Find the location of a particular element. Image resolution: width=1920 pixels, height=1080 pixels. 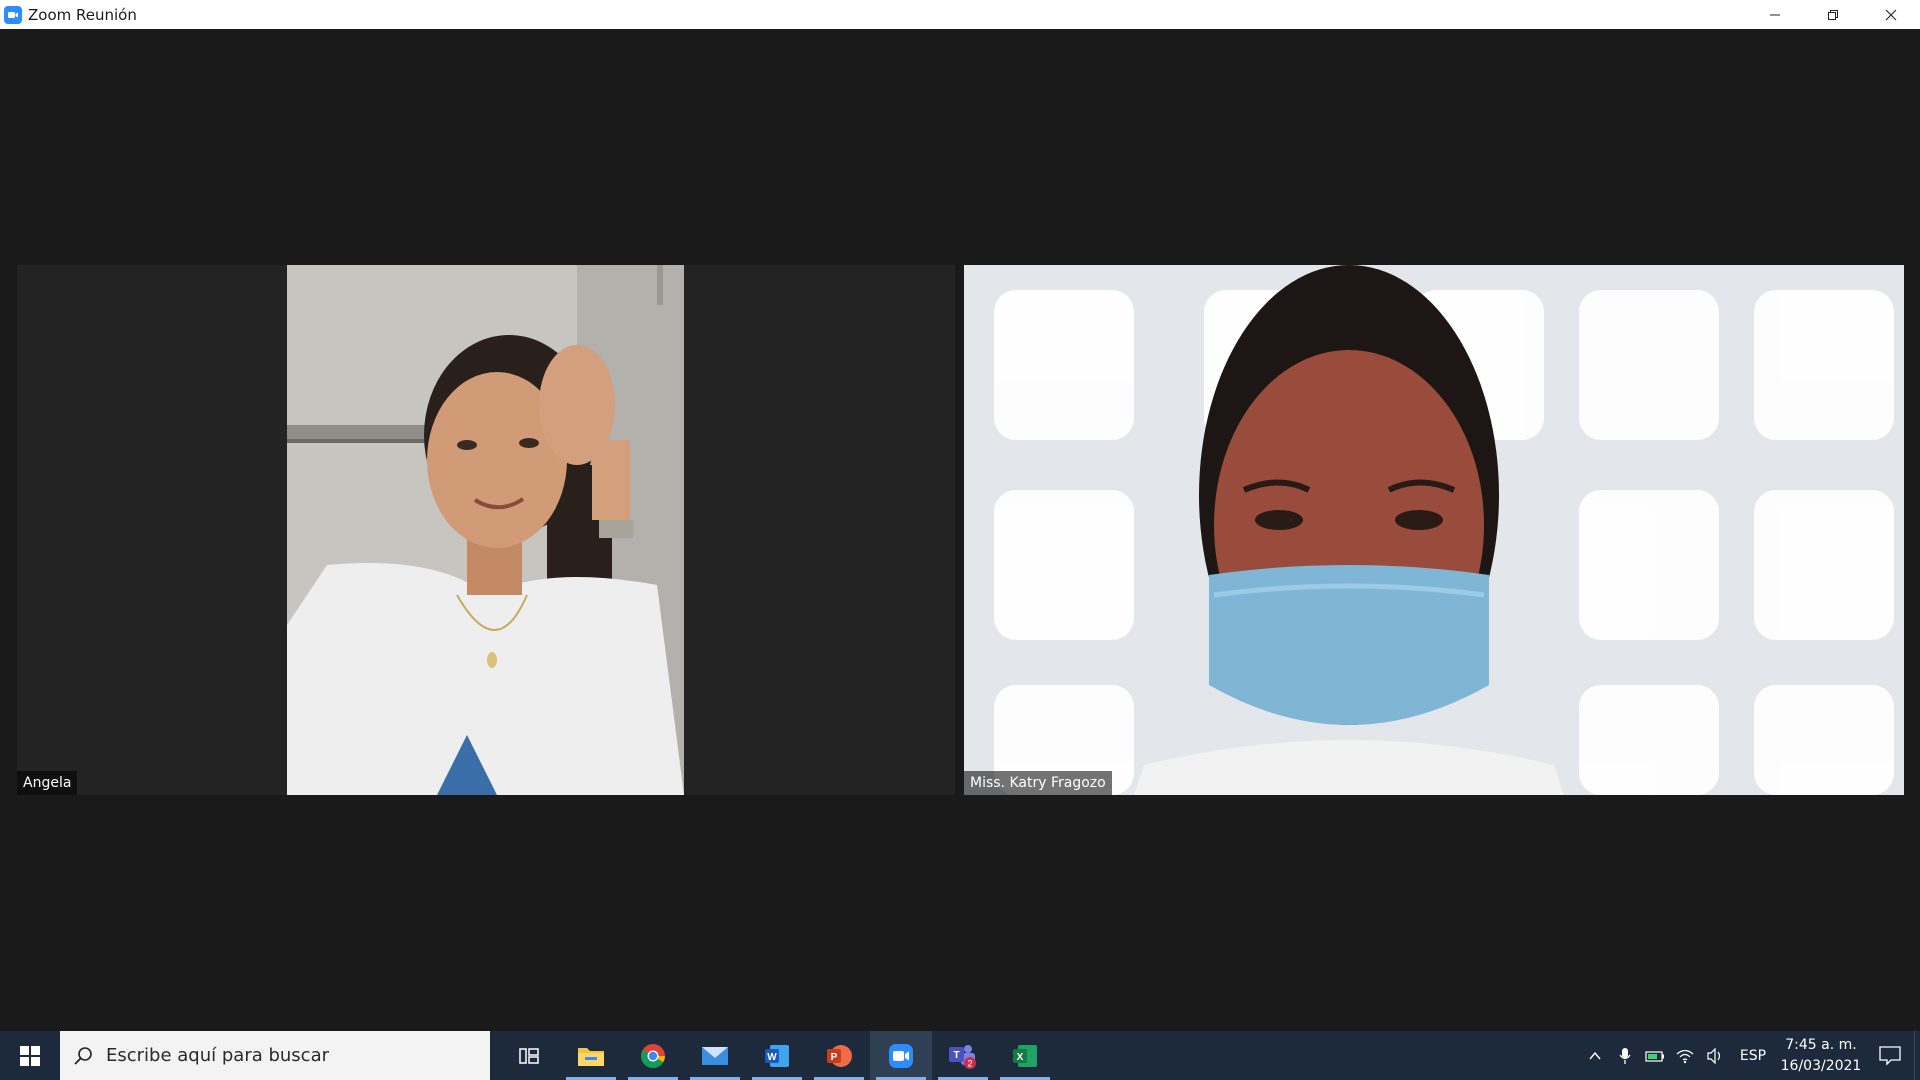

file-explorer-icon is located at coordinates (591, 1056).